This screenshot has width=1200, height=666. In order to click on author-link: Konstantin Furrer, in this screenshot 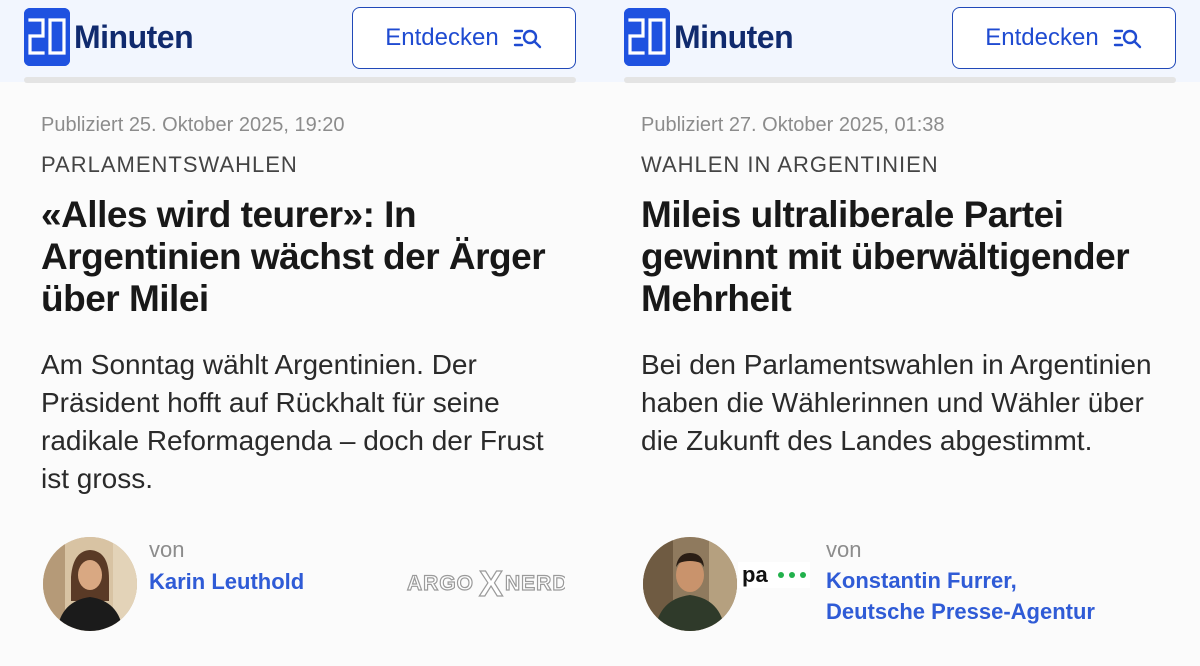, I will do `click(921, 580)`.